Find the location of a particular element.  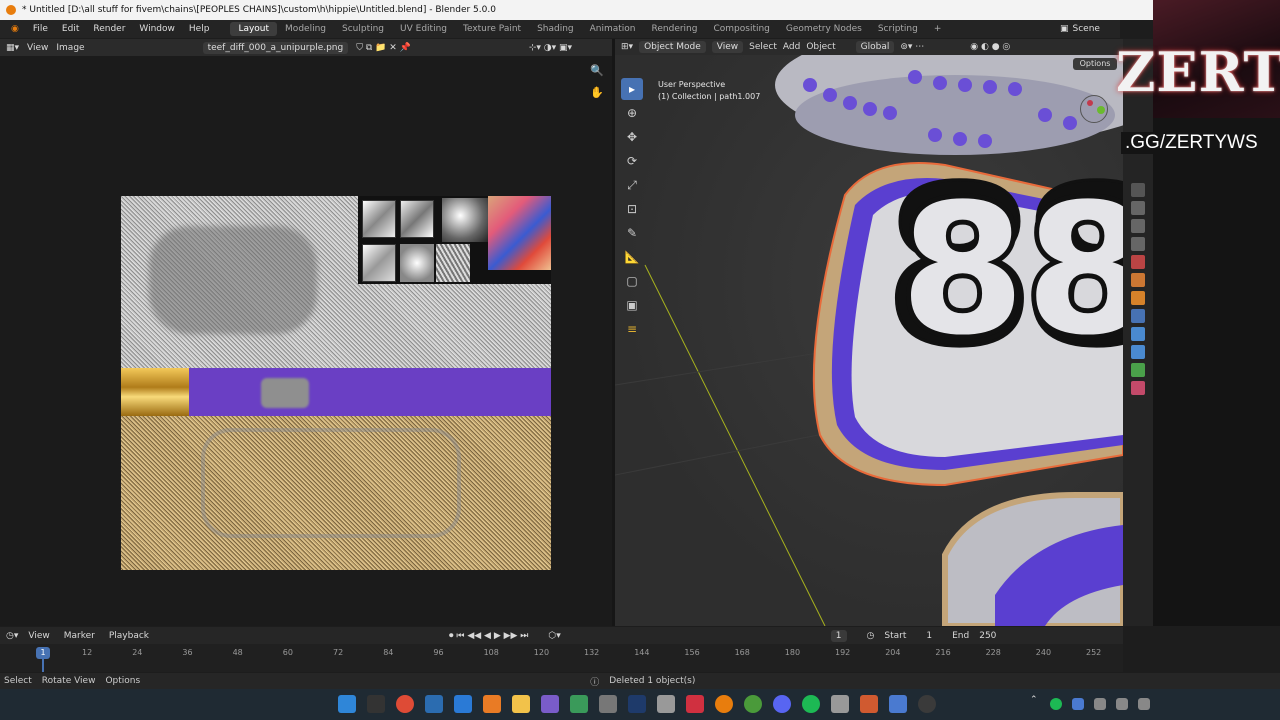

tool-properties-icon is located at coordinates (1138, 190).